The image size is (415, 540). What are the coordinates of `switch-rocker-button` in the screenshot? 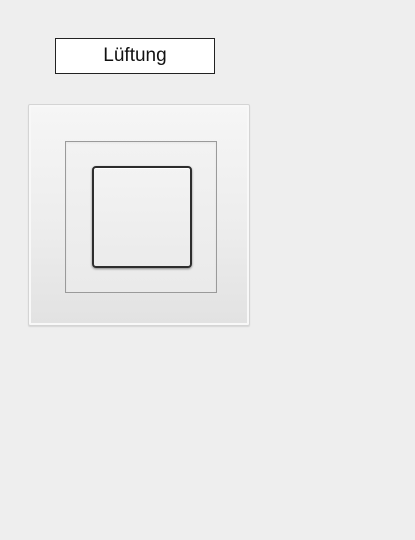 It's located at (142, 217).